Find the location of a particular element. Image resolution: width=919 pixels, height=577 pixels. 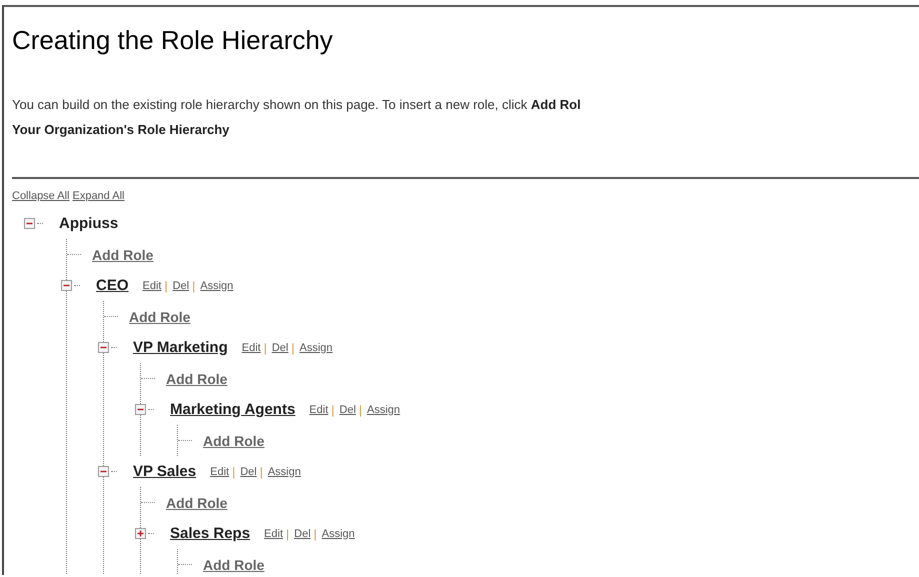

role-name: CEO is located at coordinates (112, 285).